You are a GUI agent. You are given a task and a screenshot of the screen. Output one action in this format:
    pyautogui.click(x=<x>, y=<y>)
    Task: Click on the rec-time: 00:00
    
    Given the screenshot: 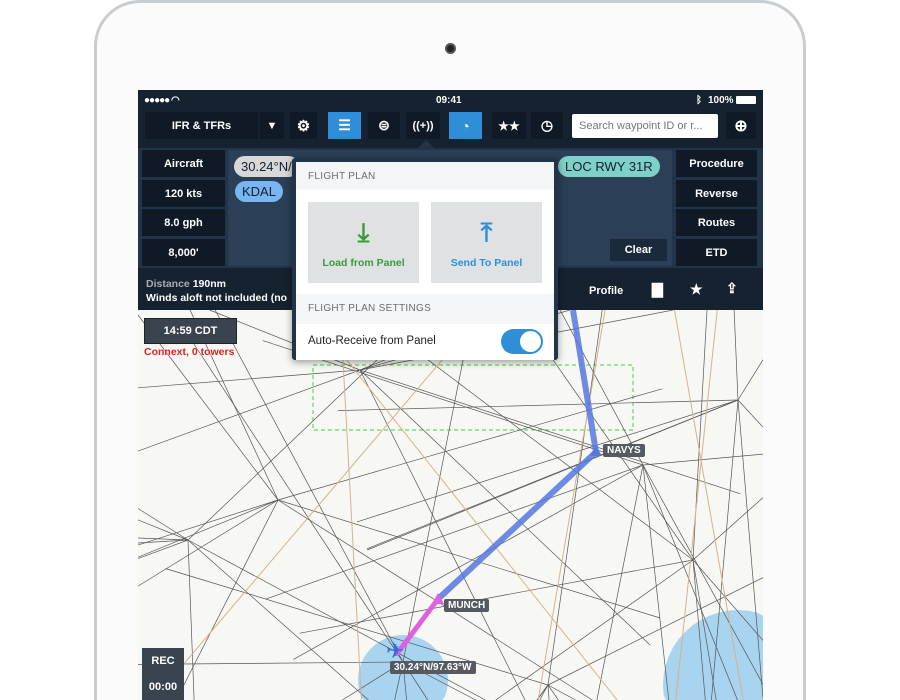 What is the action you would take?
    pyautogui.click(x=163, y=687)
    